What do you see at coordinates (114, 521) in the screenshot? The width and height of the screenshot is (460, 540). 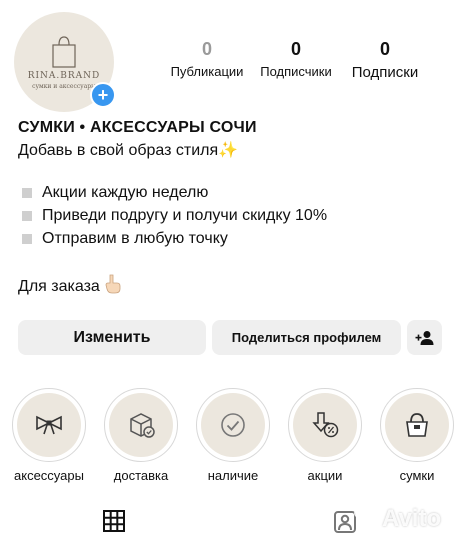 I see `grid-icon` at bounding box center [114, 521].